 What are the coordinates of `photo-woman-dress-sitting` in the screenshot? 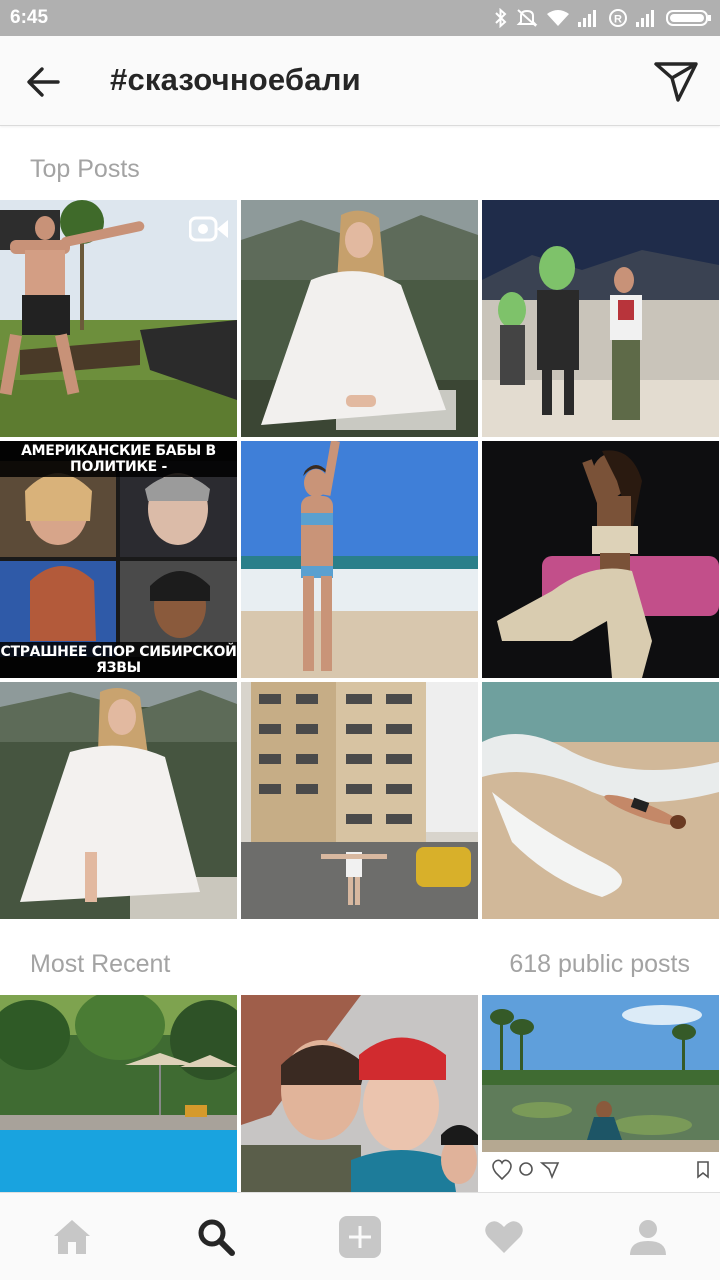 It's located at (118, 800).